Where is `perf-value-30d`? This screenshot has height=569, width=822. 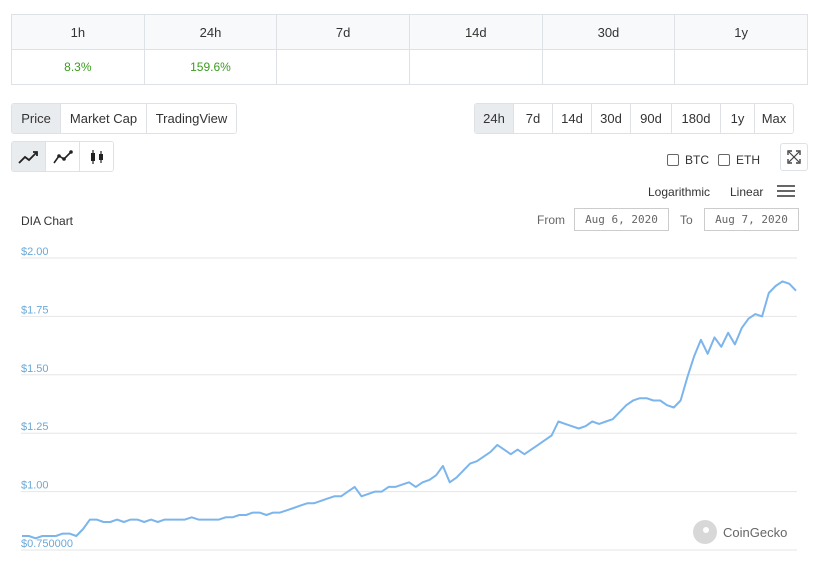 perf-value-30d is located at coordinates (608, 67).